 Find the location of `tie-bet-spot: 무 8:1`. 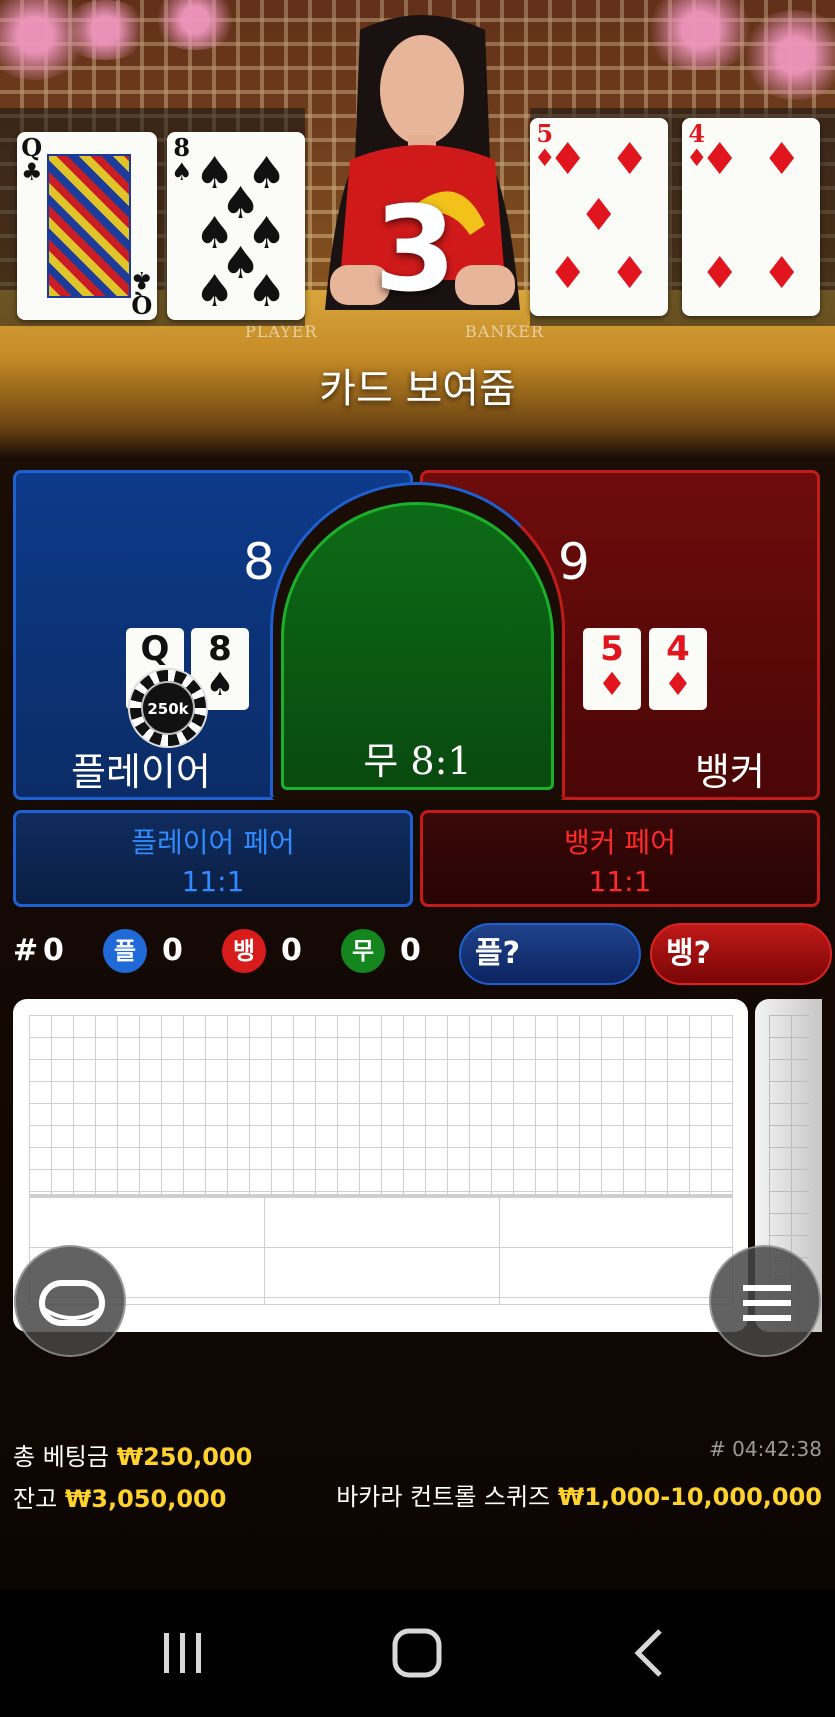

tie-bet-spot: 무 8:1 is located at coordinates (417, 641).